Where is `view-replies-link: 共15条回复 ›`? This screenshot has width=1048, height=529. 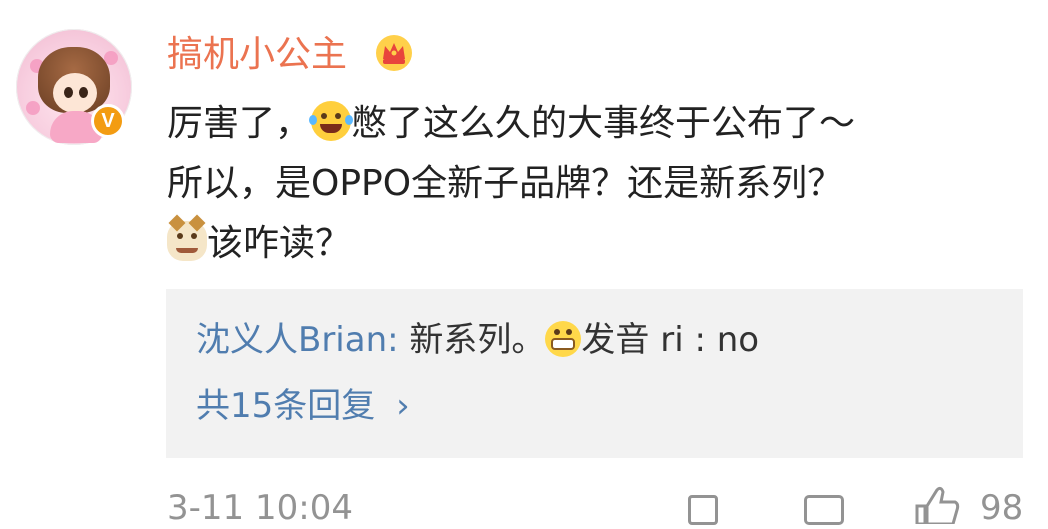 view-replies-link: 共15条回复 › is located at coordinates (303, 406).